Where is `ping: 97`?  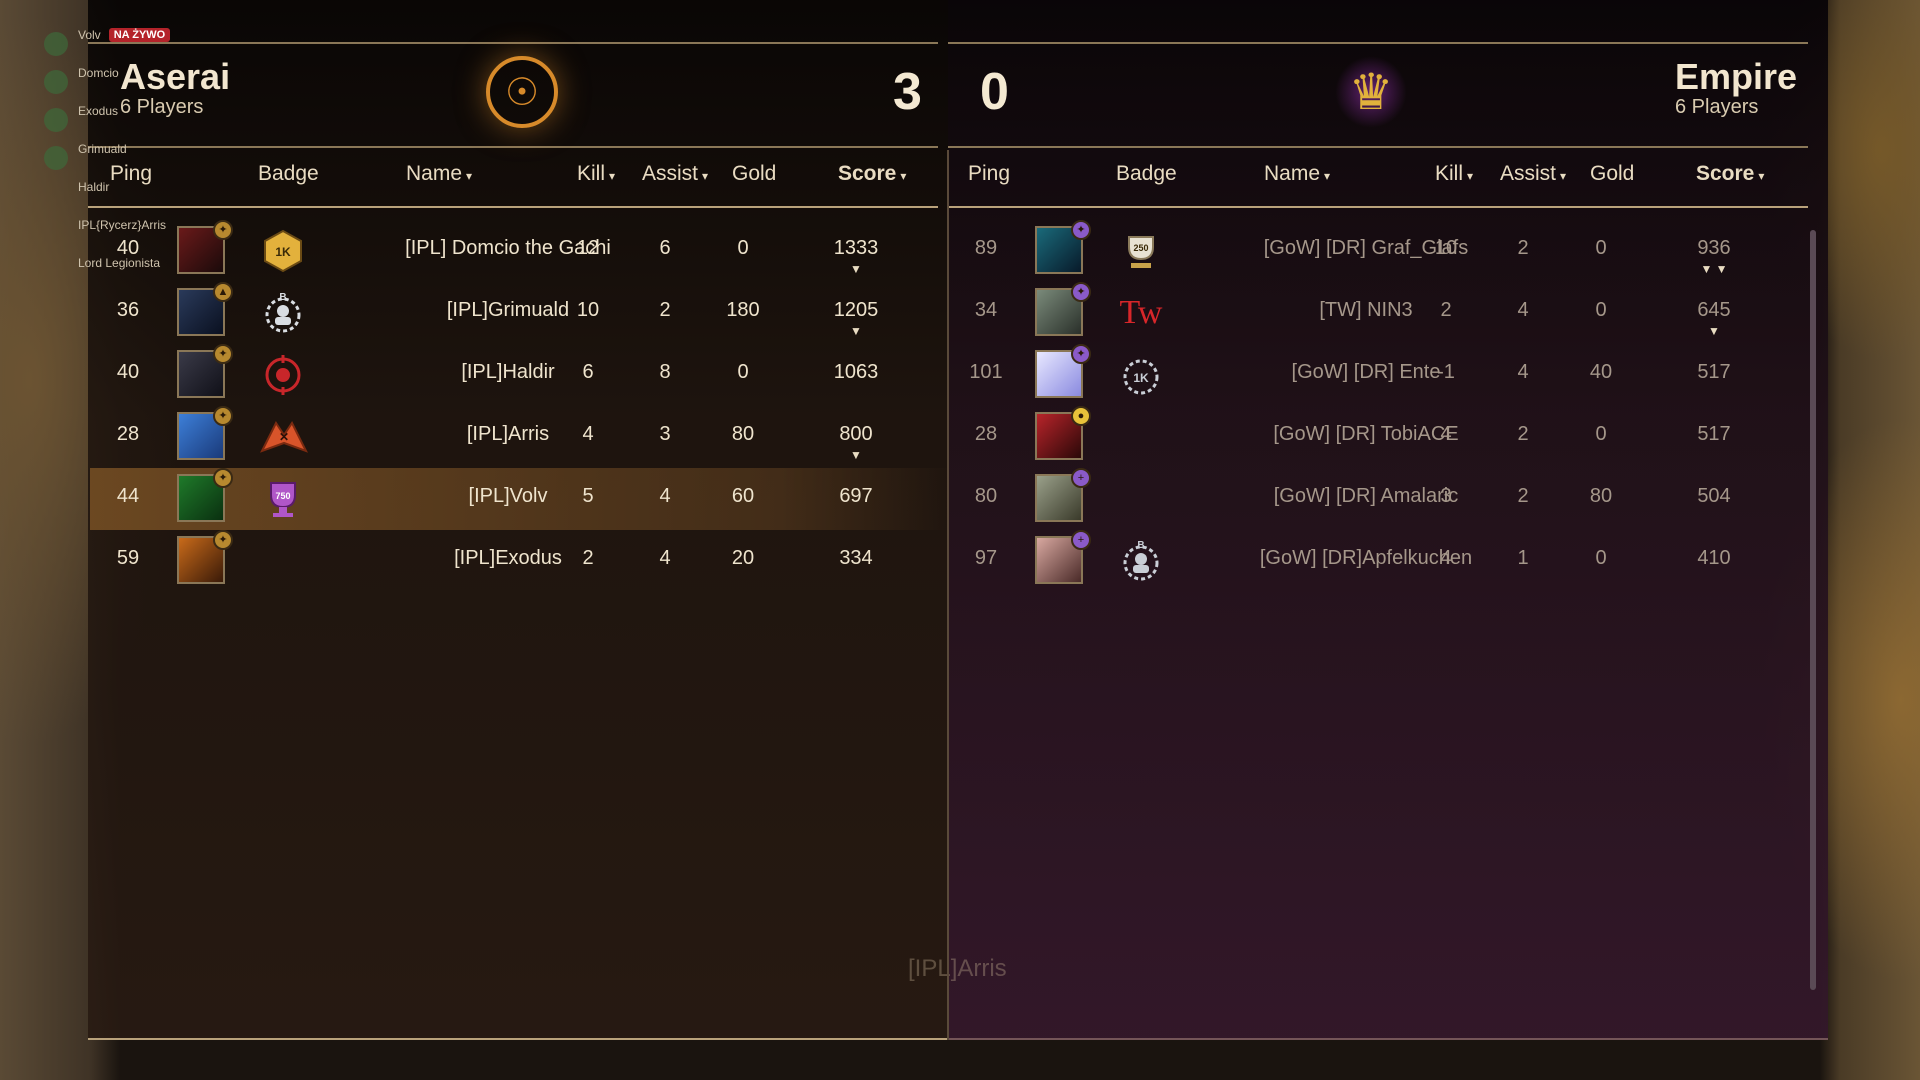 ping: 97 is located at coordinates (986, 558).